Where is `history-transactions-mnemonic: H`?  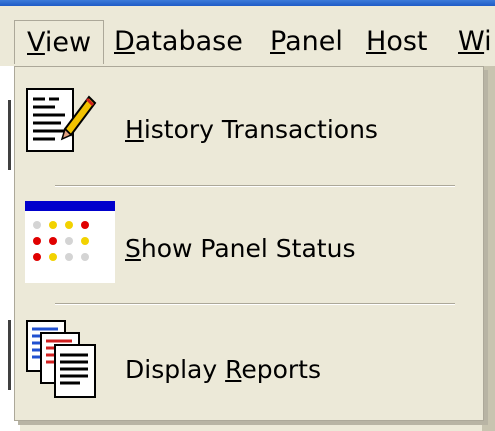
history-transactions-mnemonic: H is located at coordinates (134, 129).